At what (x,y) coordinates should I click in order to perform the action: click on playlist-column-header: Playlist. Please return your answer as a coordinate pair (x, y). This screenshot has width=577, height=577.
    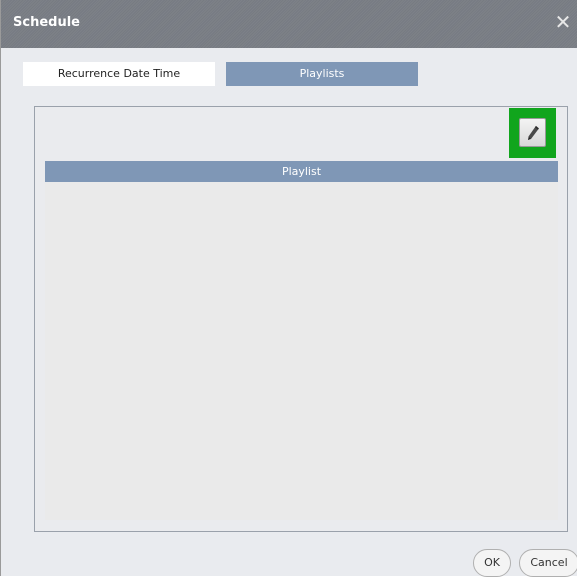
    Looking at the image, I should click on (301, 171).